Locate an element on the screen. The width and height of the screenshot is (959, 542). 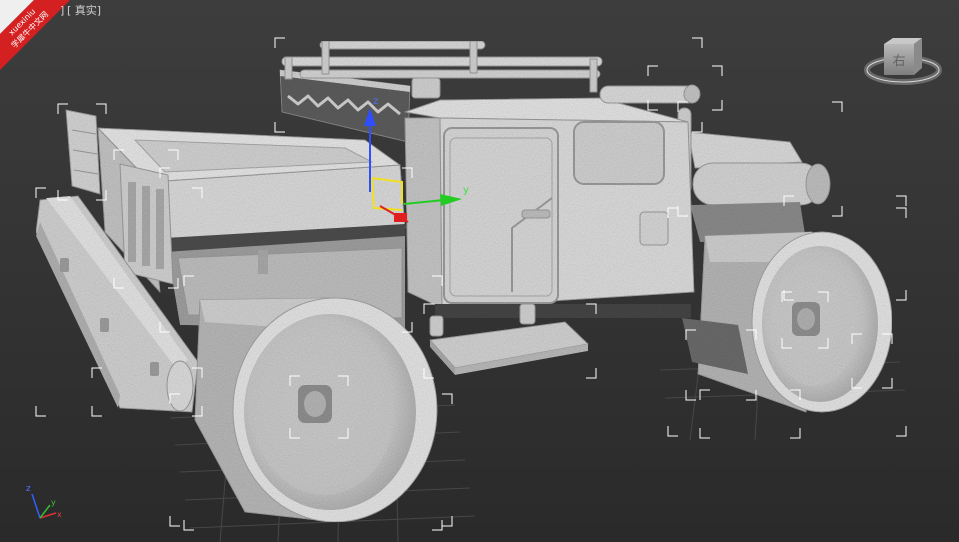
viewcube-face-label: 右 is located at coordinates (898, 61).